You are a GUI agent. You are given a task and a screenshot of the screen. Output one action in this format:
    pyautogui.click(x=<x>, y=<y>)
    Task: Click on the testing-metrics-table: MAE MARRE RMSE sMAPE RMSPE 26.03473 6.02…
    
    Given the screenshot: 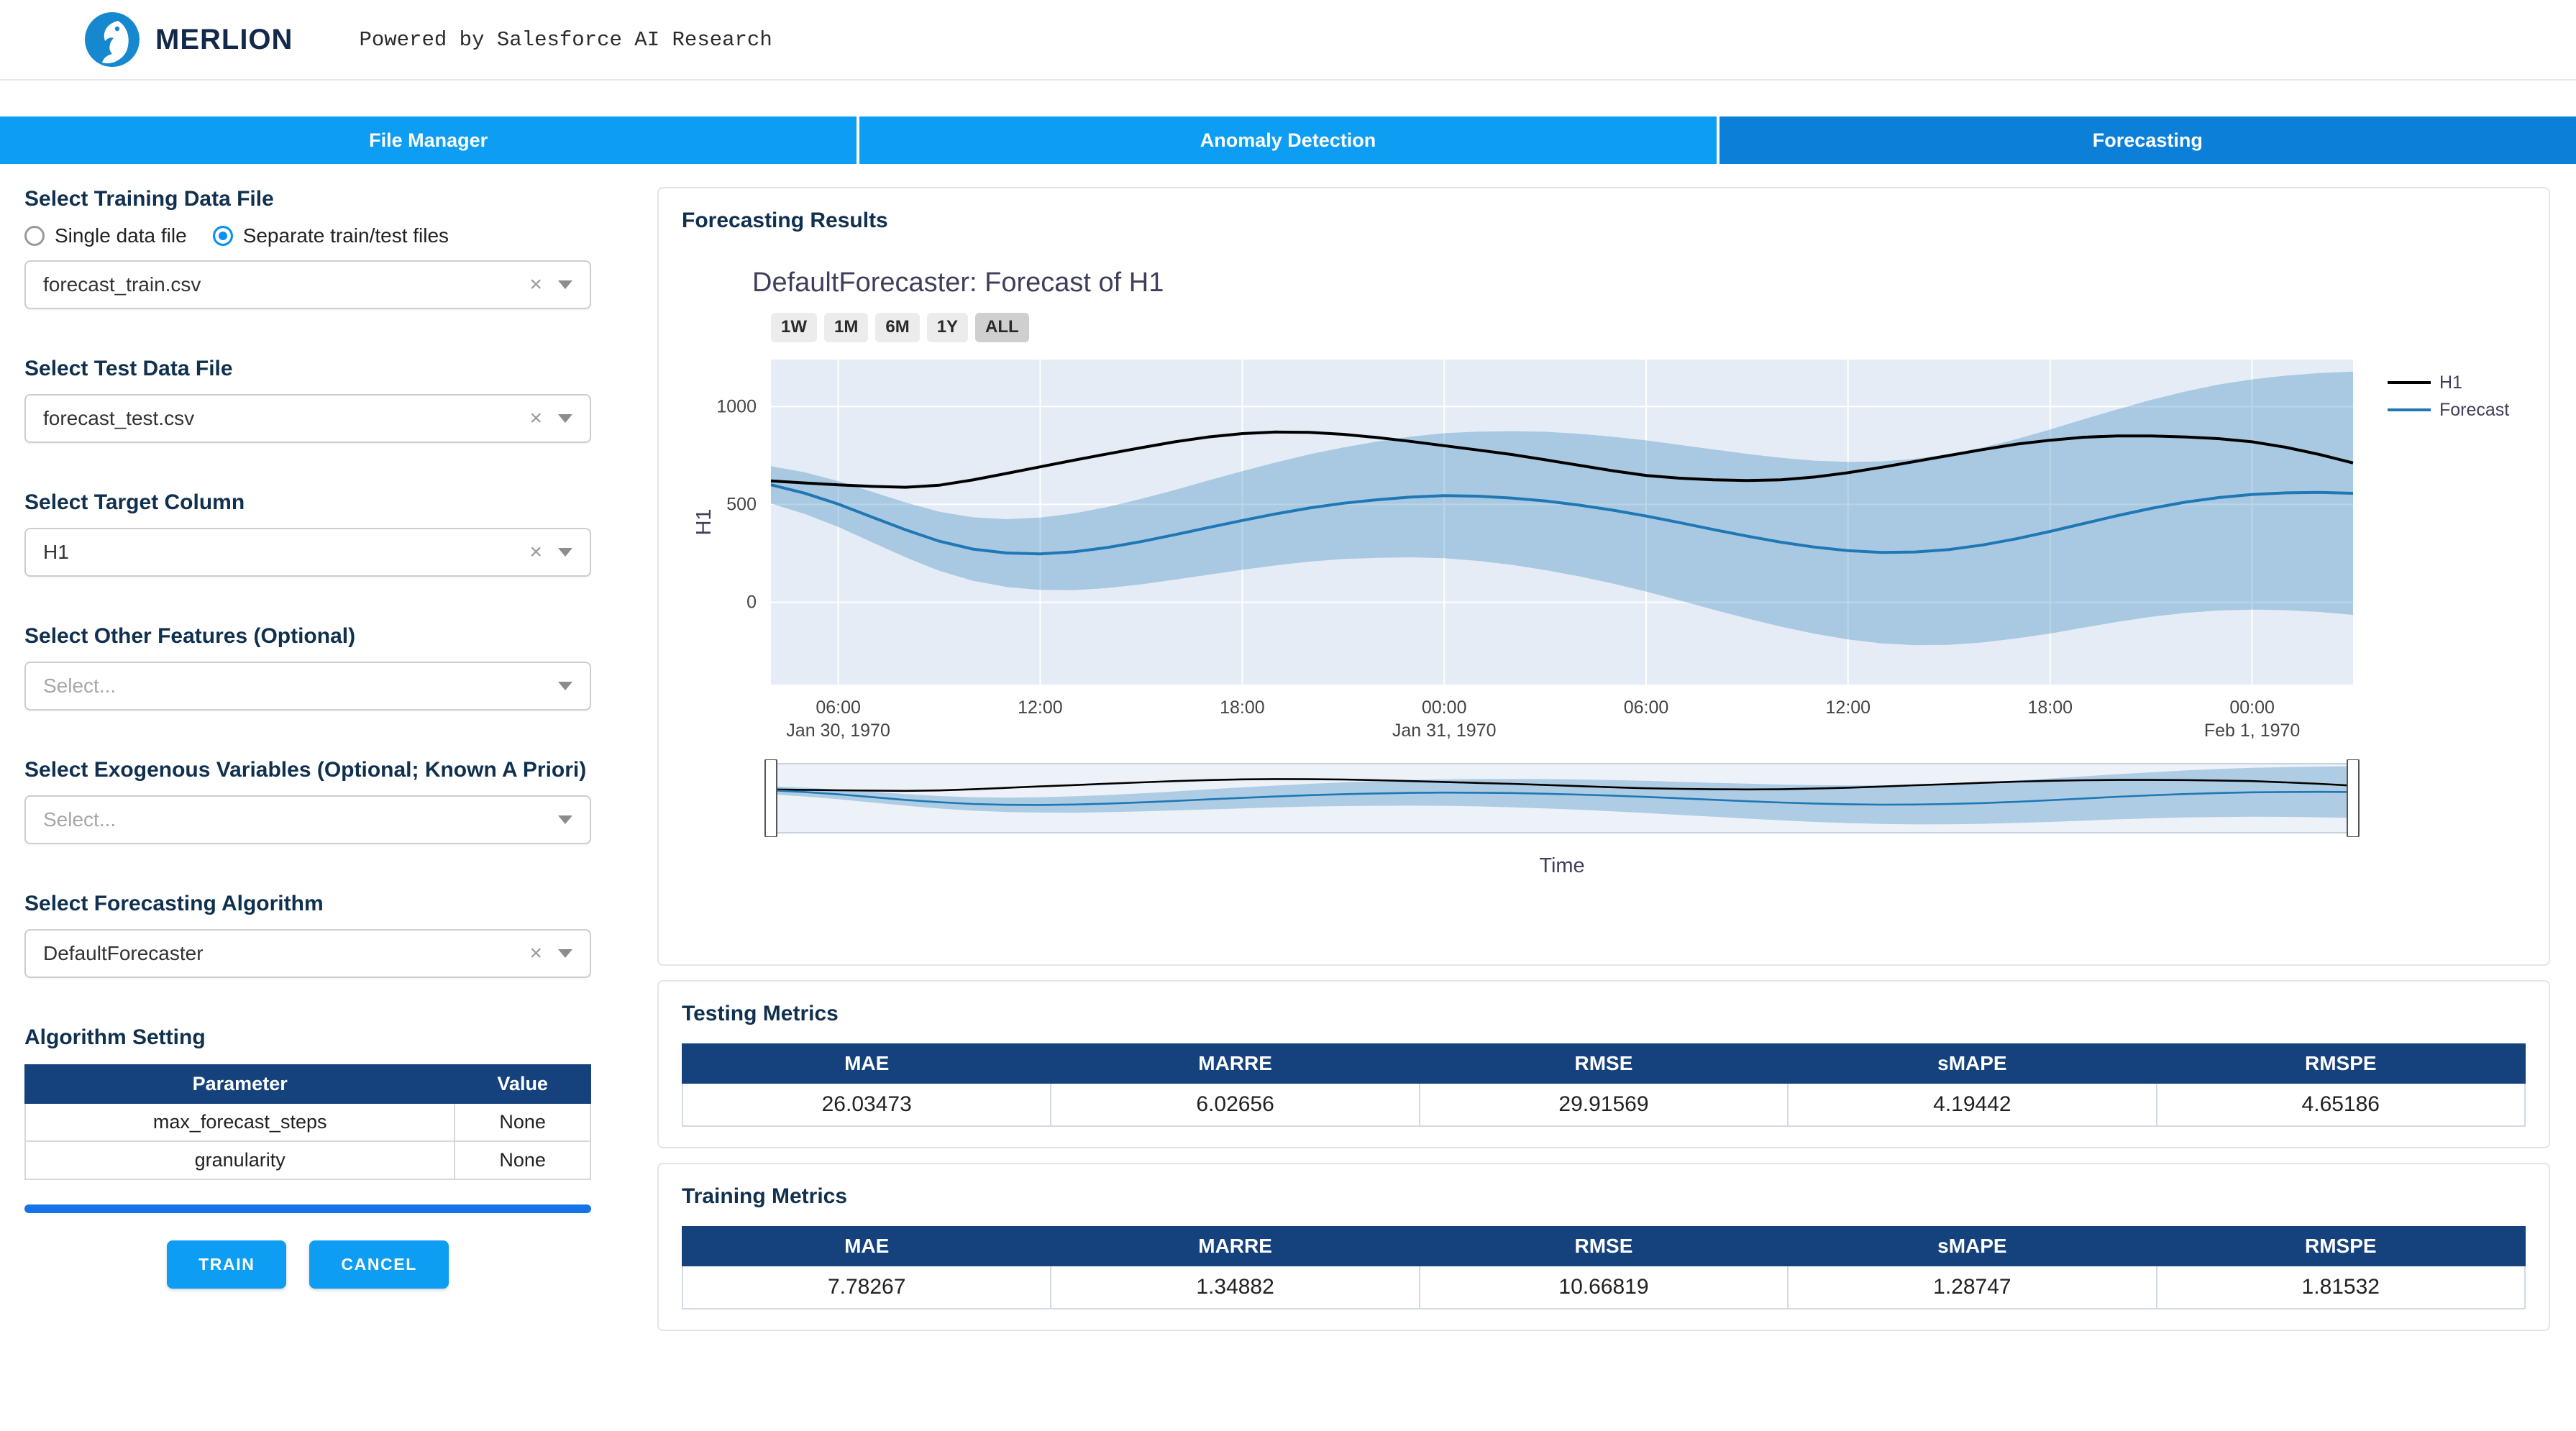 What is the action you would take?
    pyautogui.click(x=1603, y=1085)
    